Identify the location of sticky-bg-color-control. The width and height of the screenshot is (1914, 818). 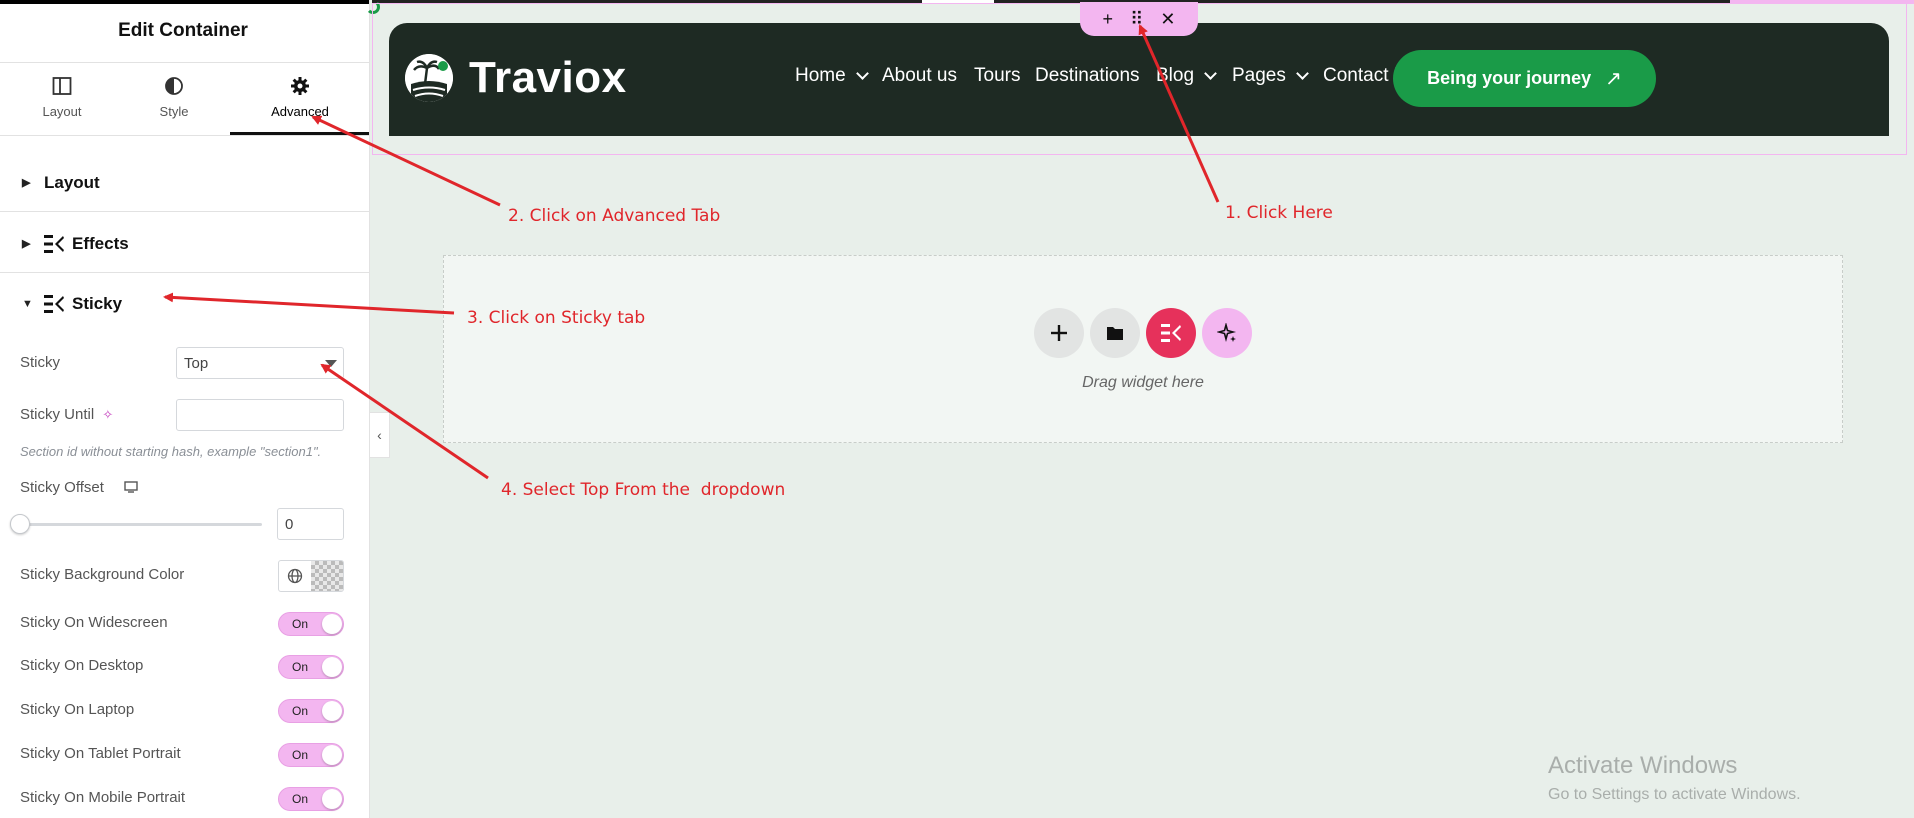
(311, 576).